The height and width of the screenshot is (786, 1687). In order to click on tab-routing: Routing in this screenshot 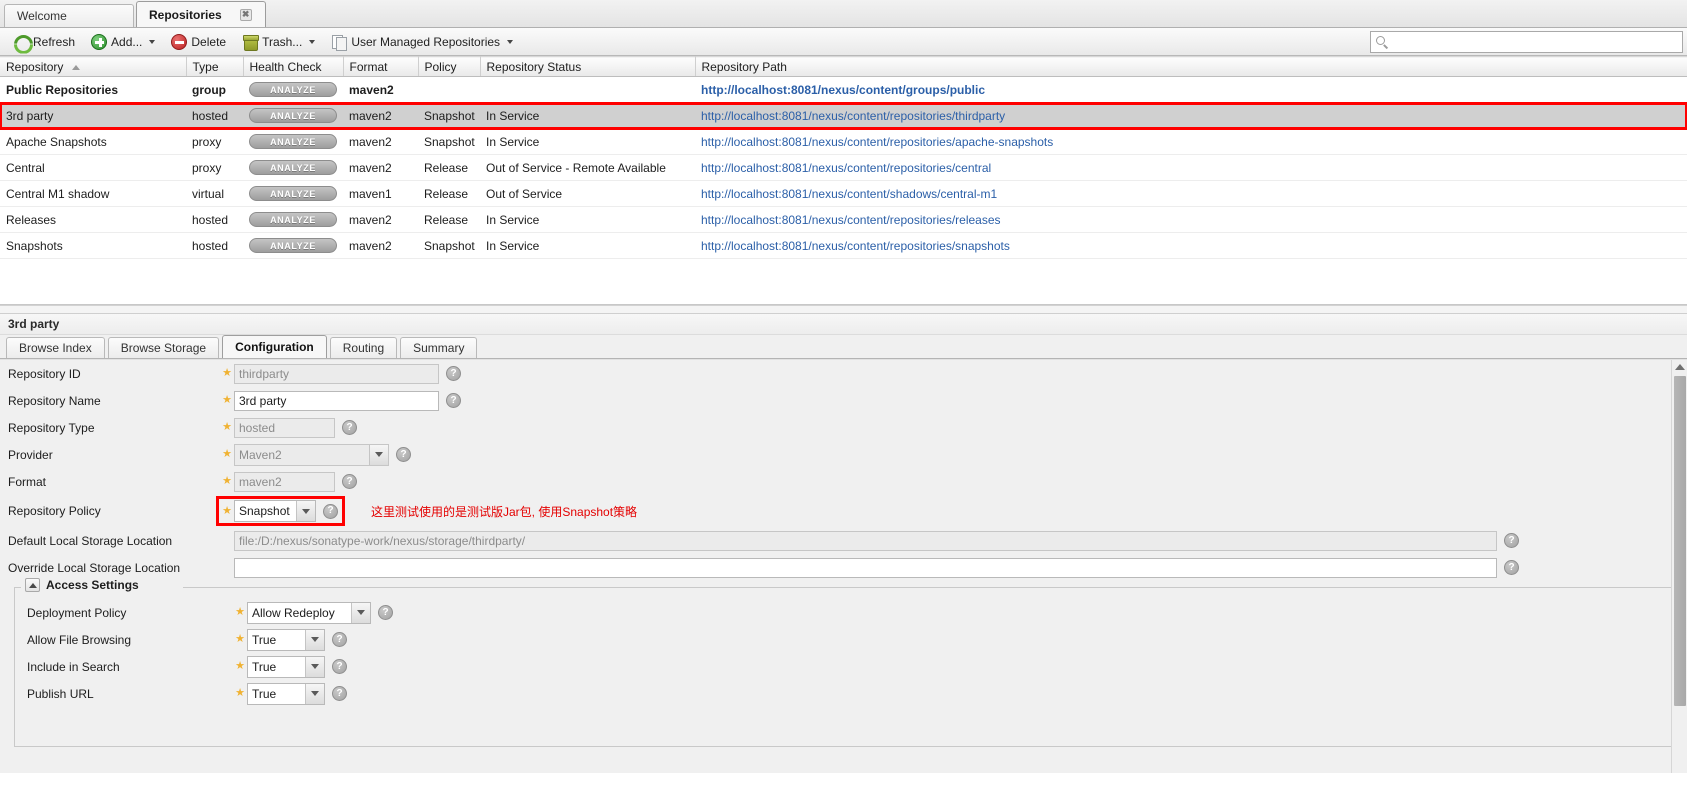, I will do `click(363, 347)`.